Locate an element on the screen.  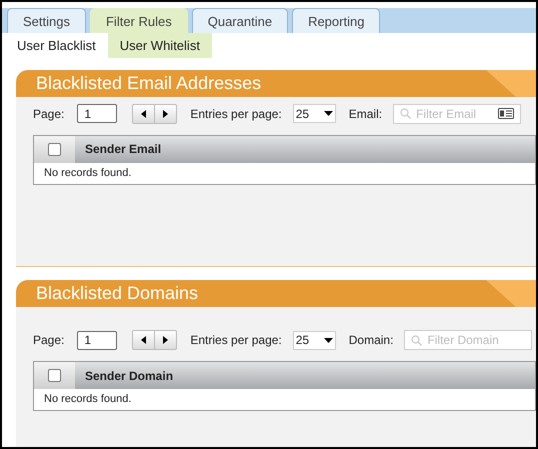
subtab: User Blacklist is located at coordinates (56, 45).